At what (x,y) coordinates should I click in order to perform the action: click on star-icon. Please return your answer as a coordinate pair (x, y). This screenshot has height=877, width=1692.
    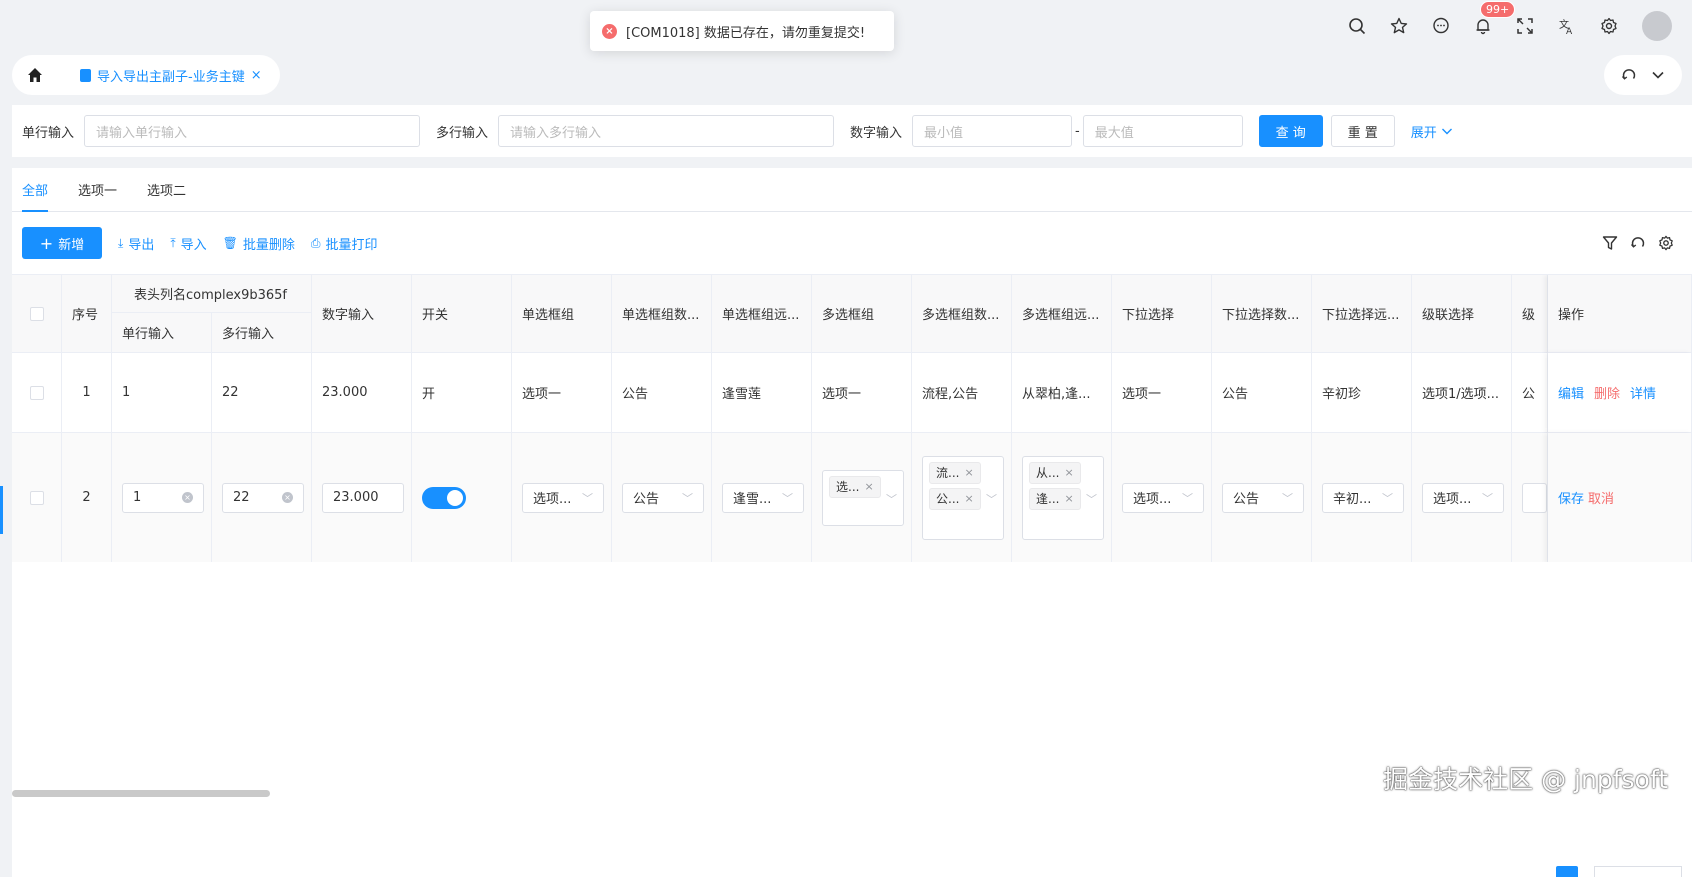
    Looking at the image, I should click on (1399, 26).